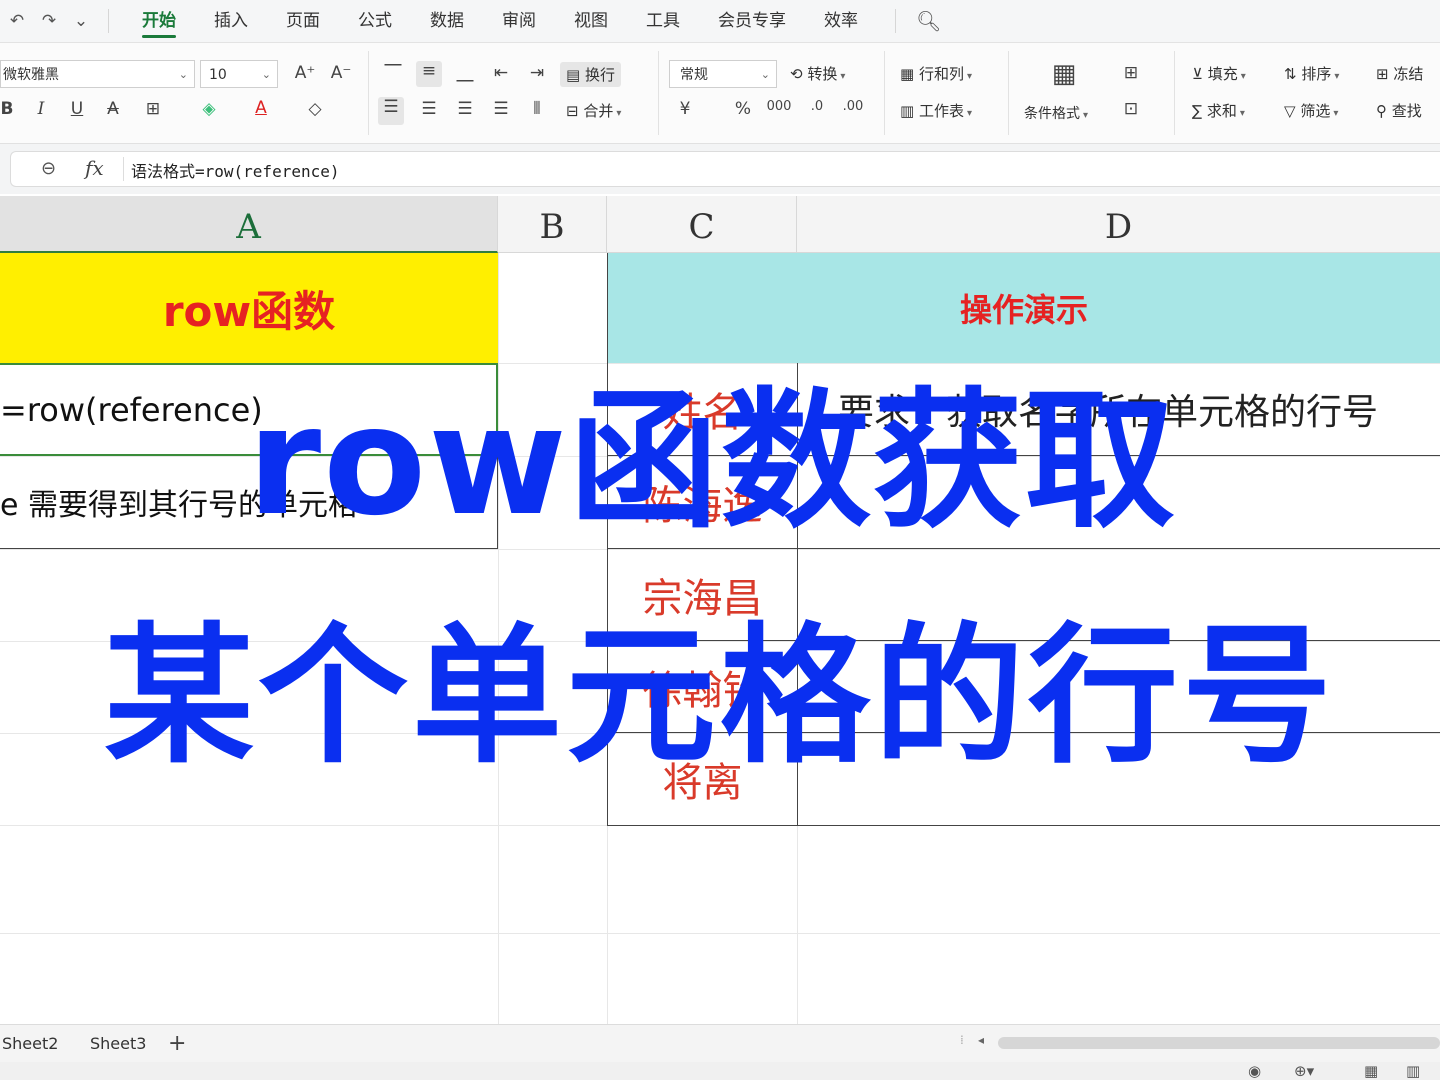 The width and height of the screenshot is (1440, 1080). What do you see at coordinates (907, 111) in the screenshot?
I see `worksheet-icon: ▥` at bounding box center [907, 111].